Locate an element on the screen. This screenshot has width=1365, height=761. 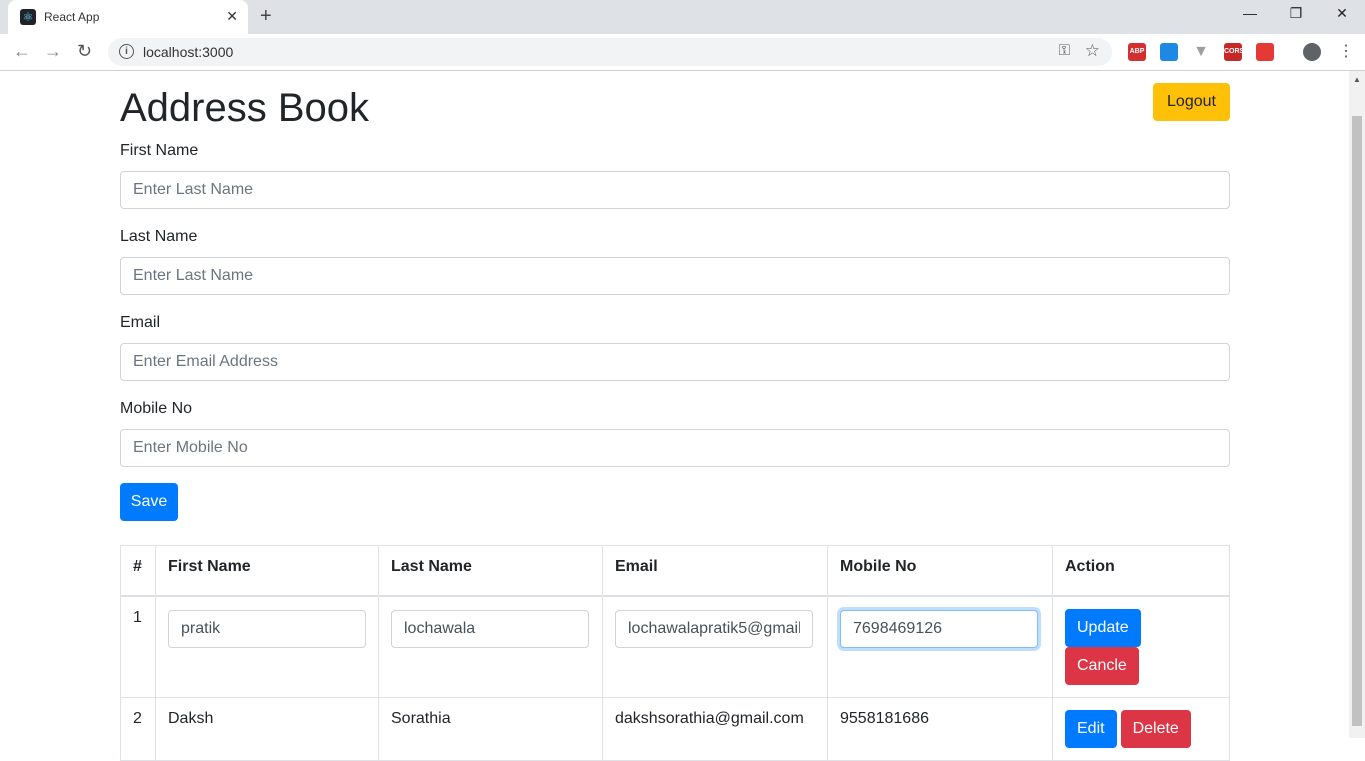
cell-mobile is located at coordinates (940, 646).